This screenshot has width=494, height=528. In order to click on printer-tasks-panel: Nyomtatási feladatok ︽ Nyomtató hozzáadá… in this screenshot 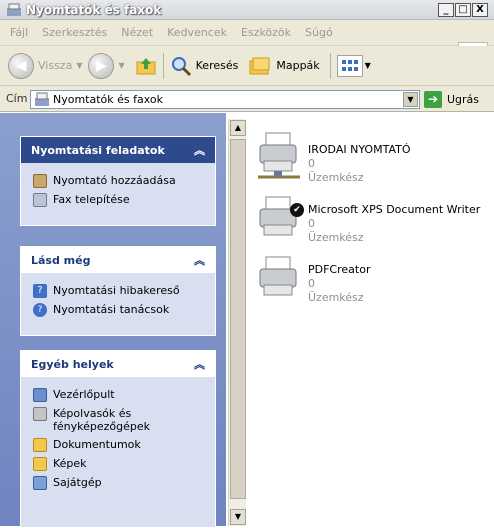, I will do `click(118, 181)`.